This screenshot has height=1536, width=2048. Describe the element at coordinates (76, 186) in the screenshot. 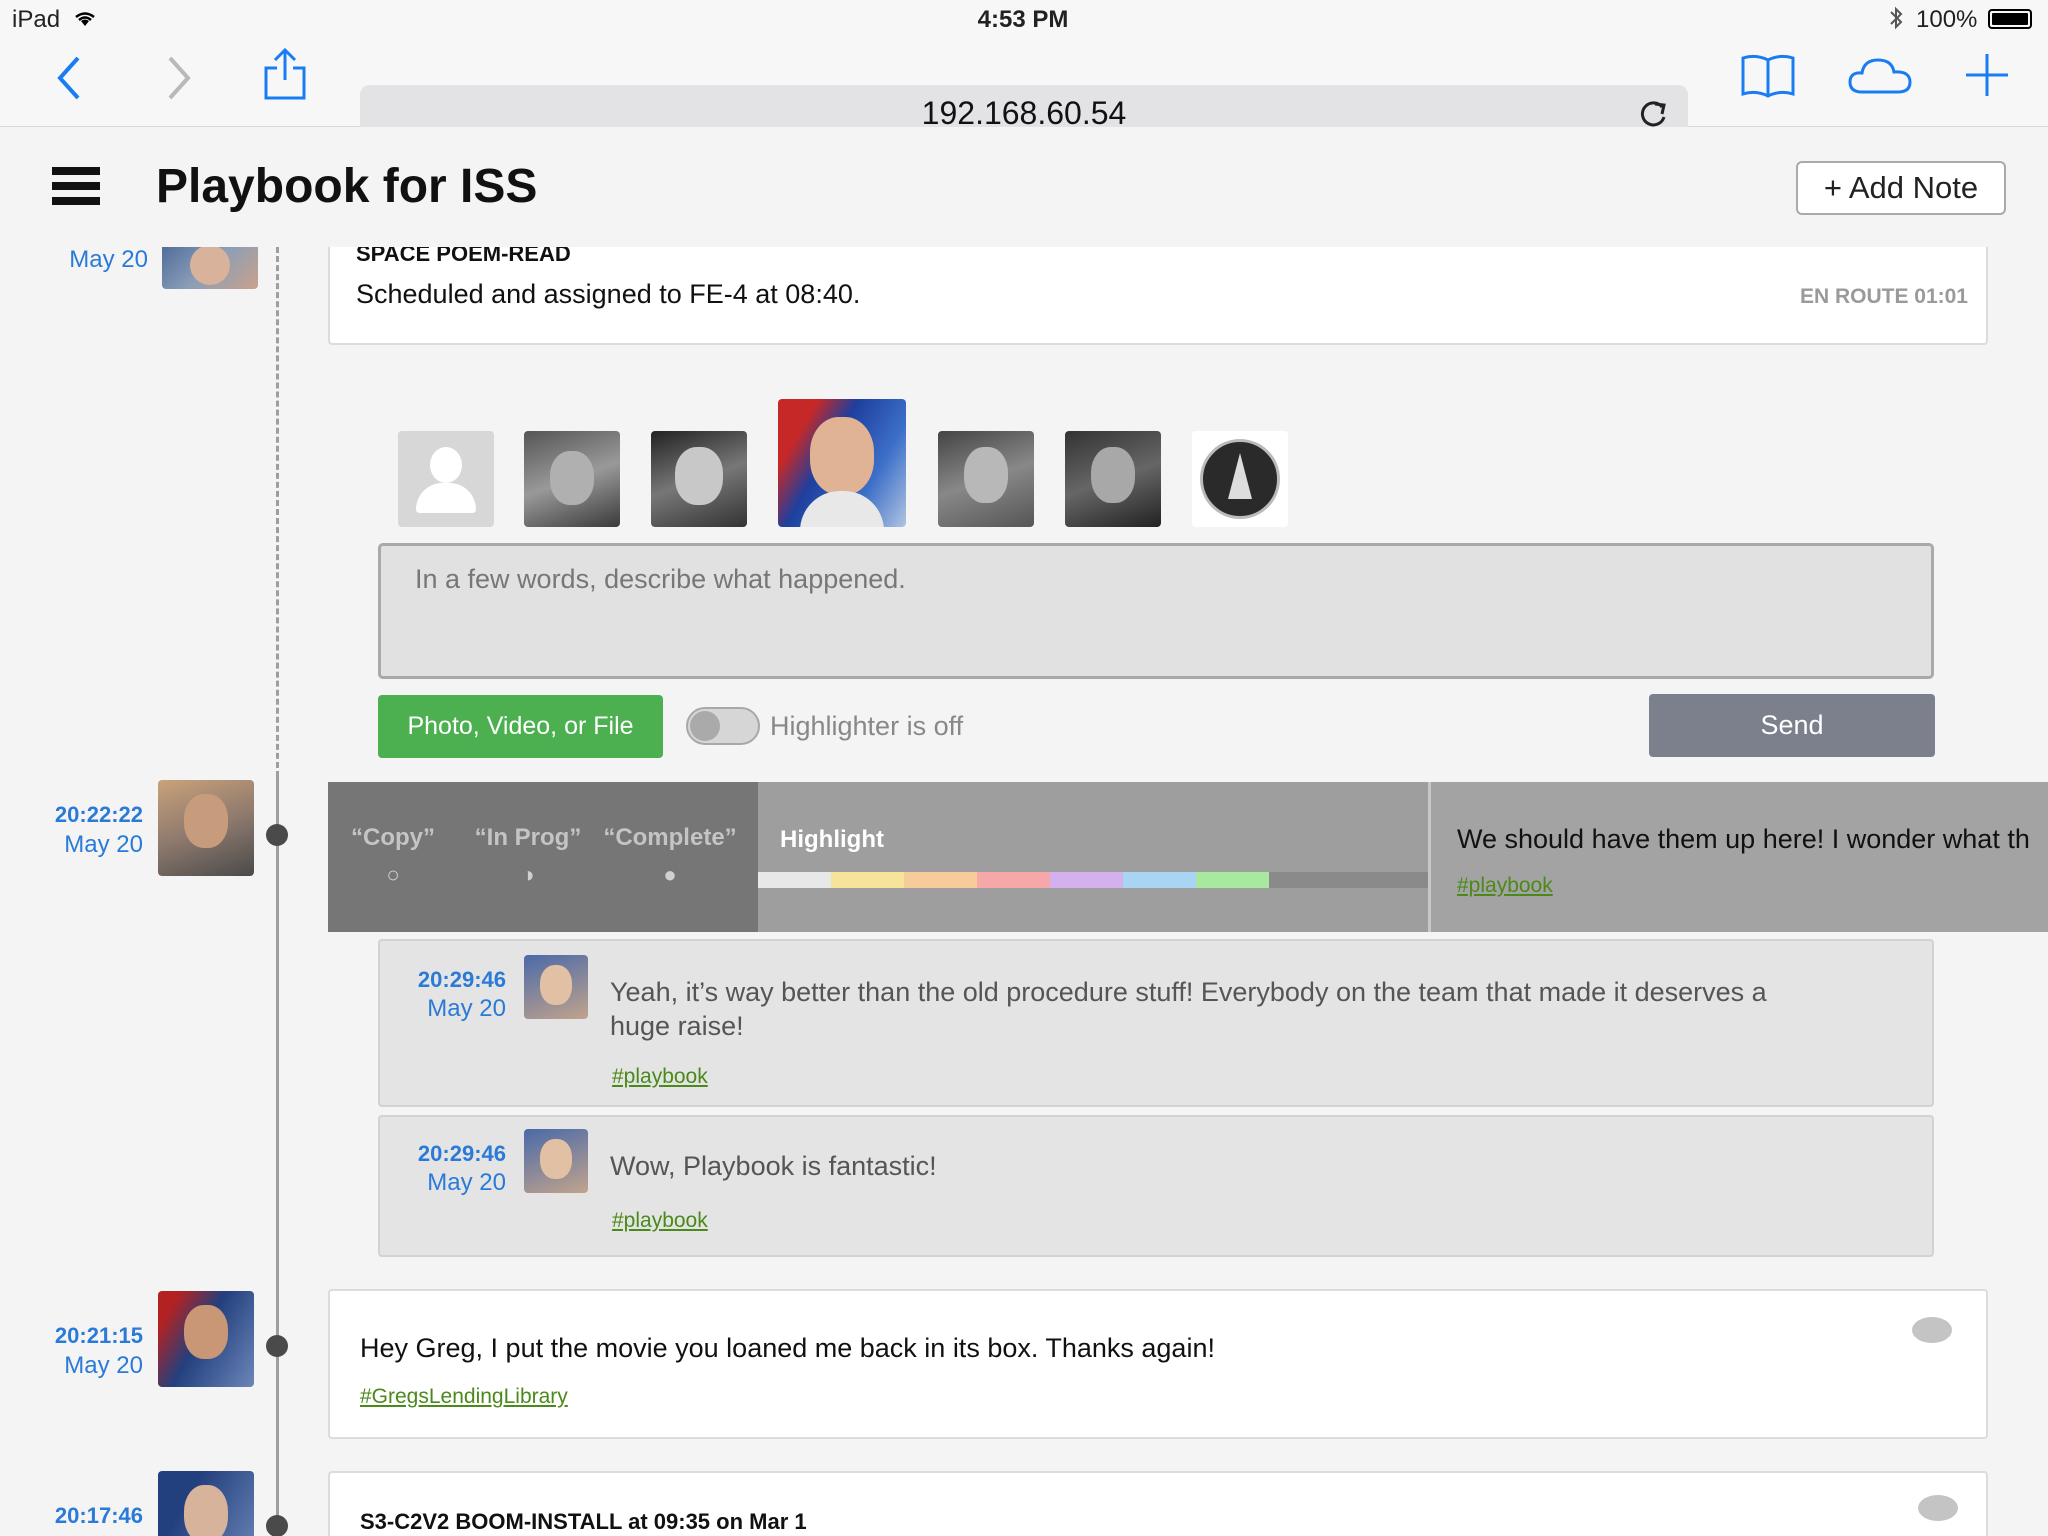

I see `menu-icon` at that location.